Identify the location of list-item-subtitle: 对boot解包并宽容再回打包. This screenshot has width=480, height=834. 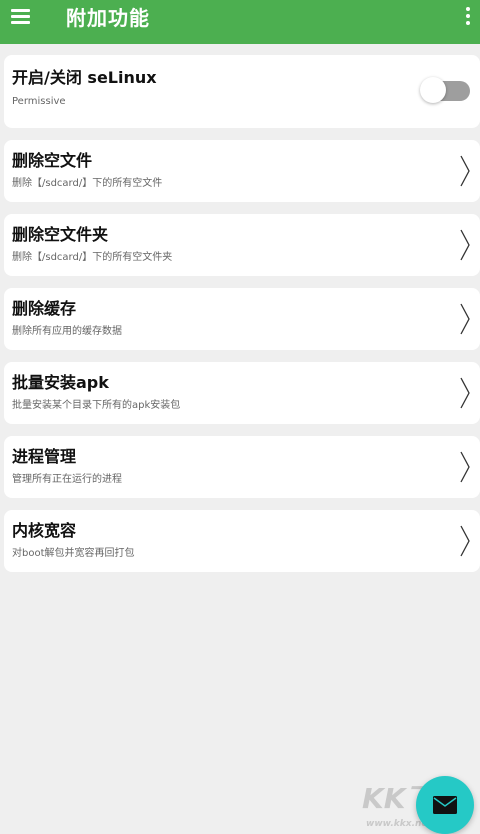
(73, 553).